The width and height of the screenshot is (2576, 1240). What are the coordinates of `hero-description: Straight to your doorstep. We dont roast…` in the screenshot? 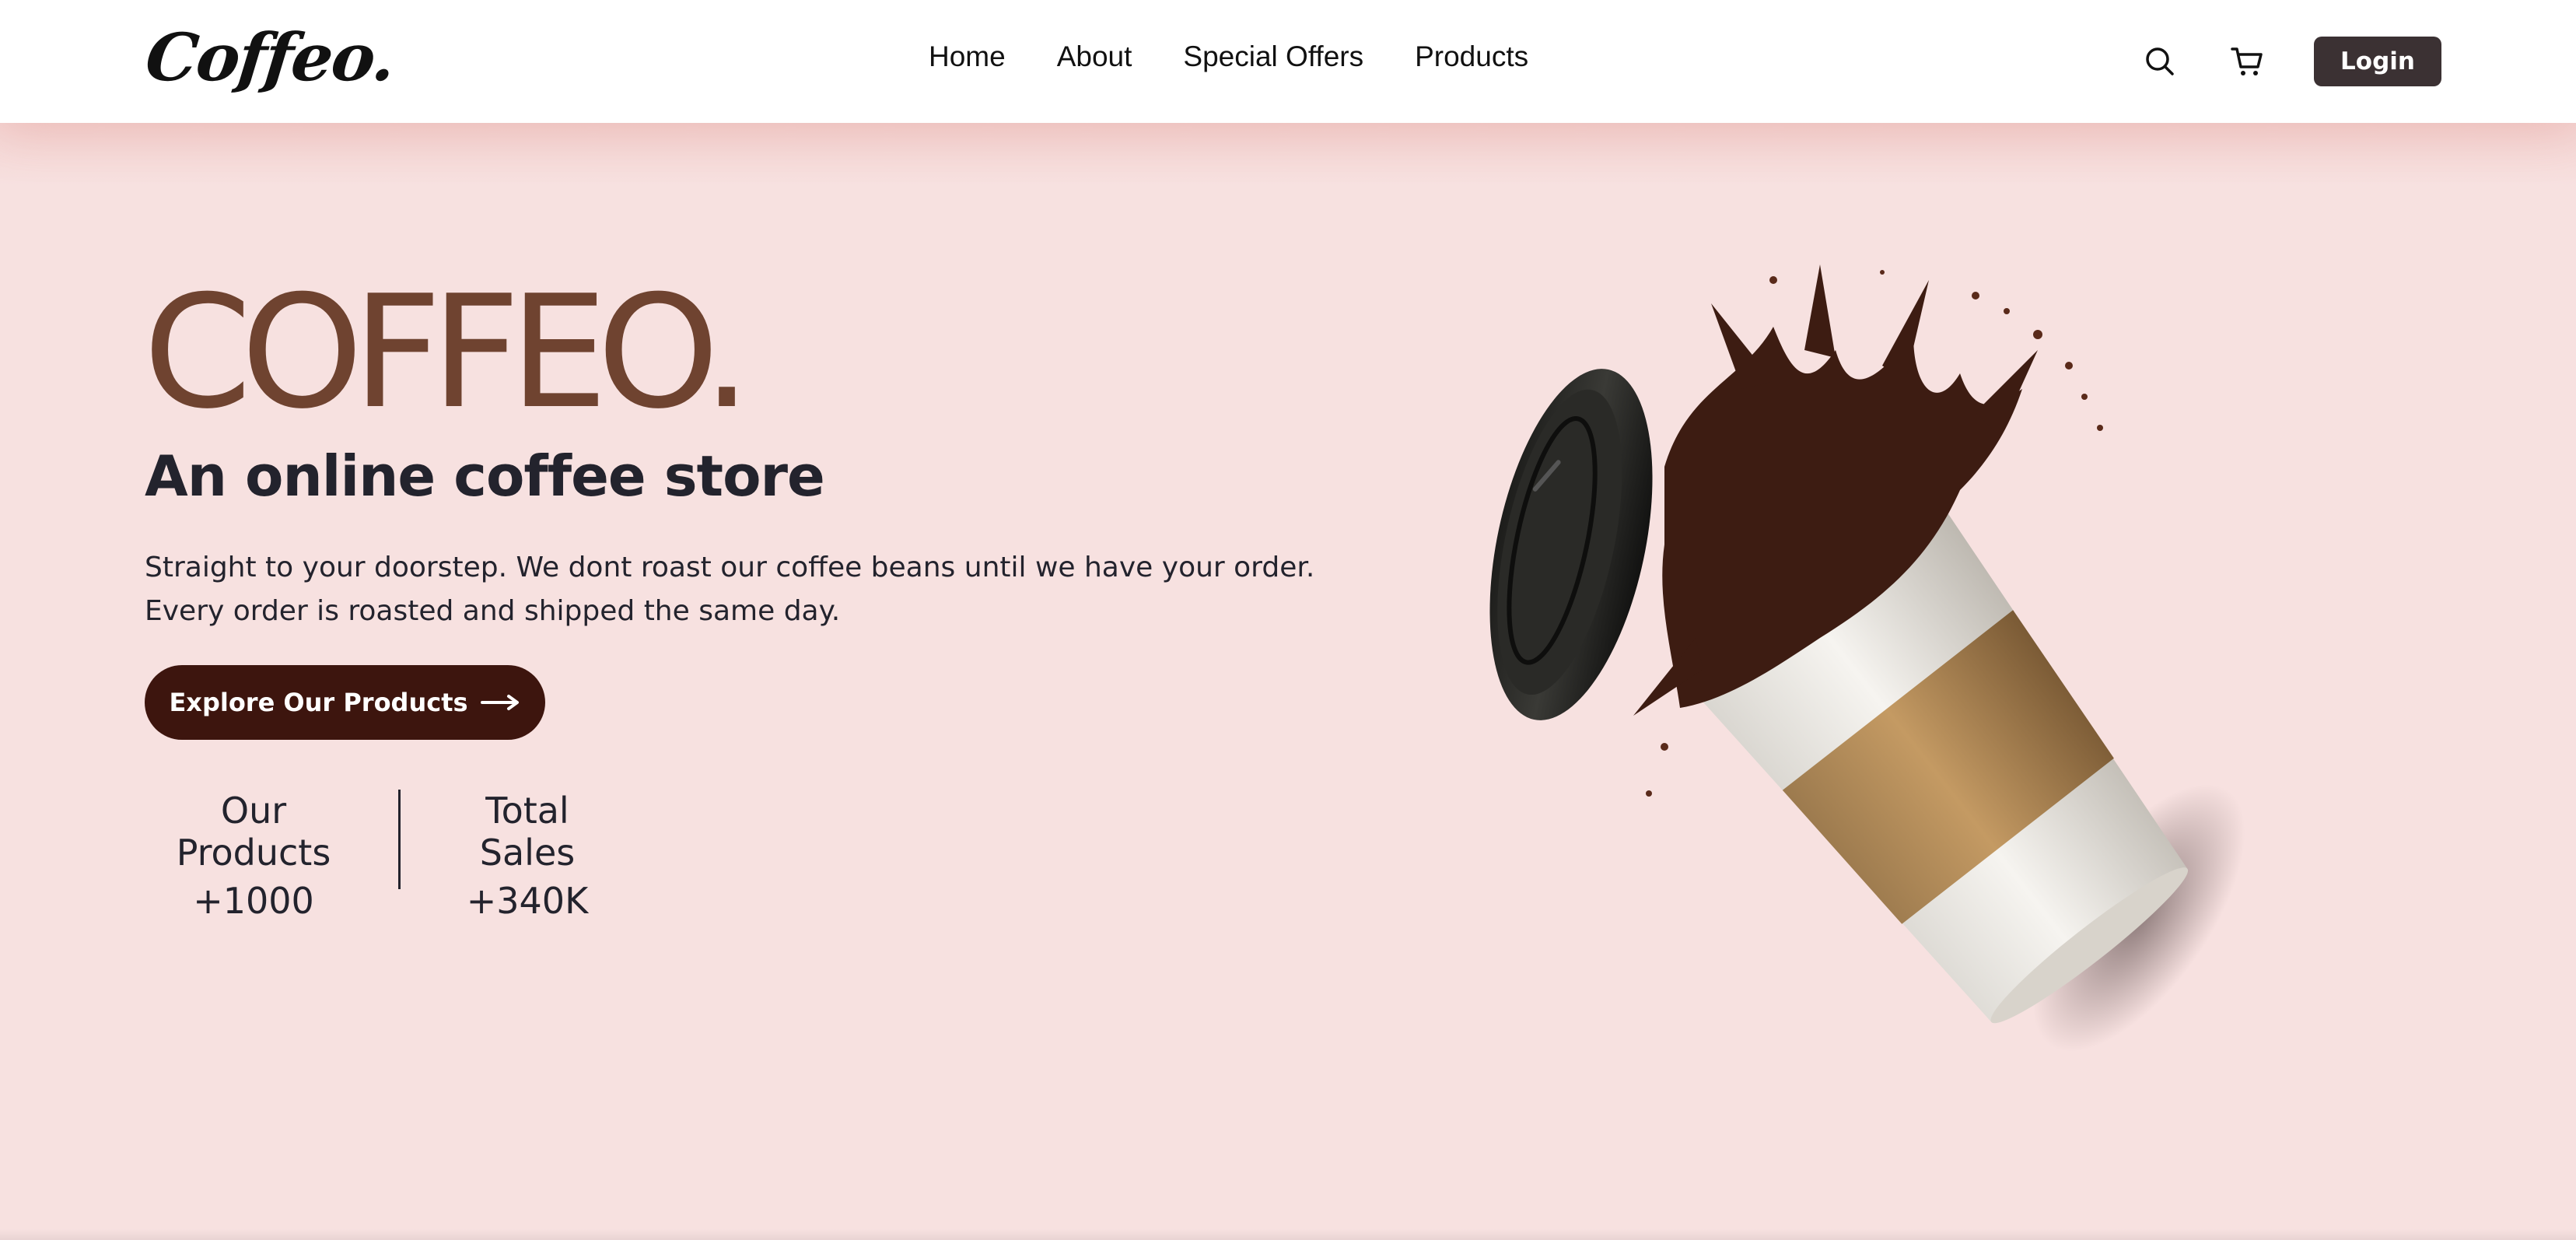 It's located at (767, 589).